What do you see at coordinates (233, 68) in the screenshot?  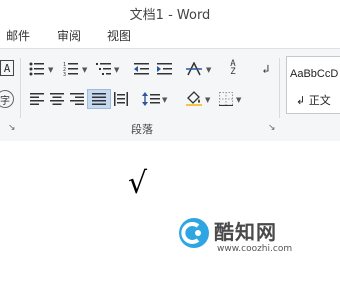 I see `sort-icon: AZ` at bounding box center [233, 68].